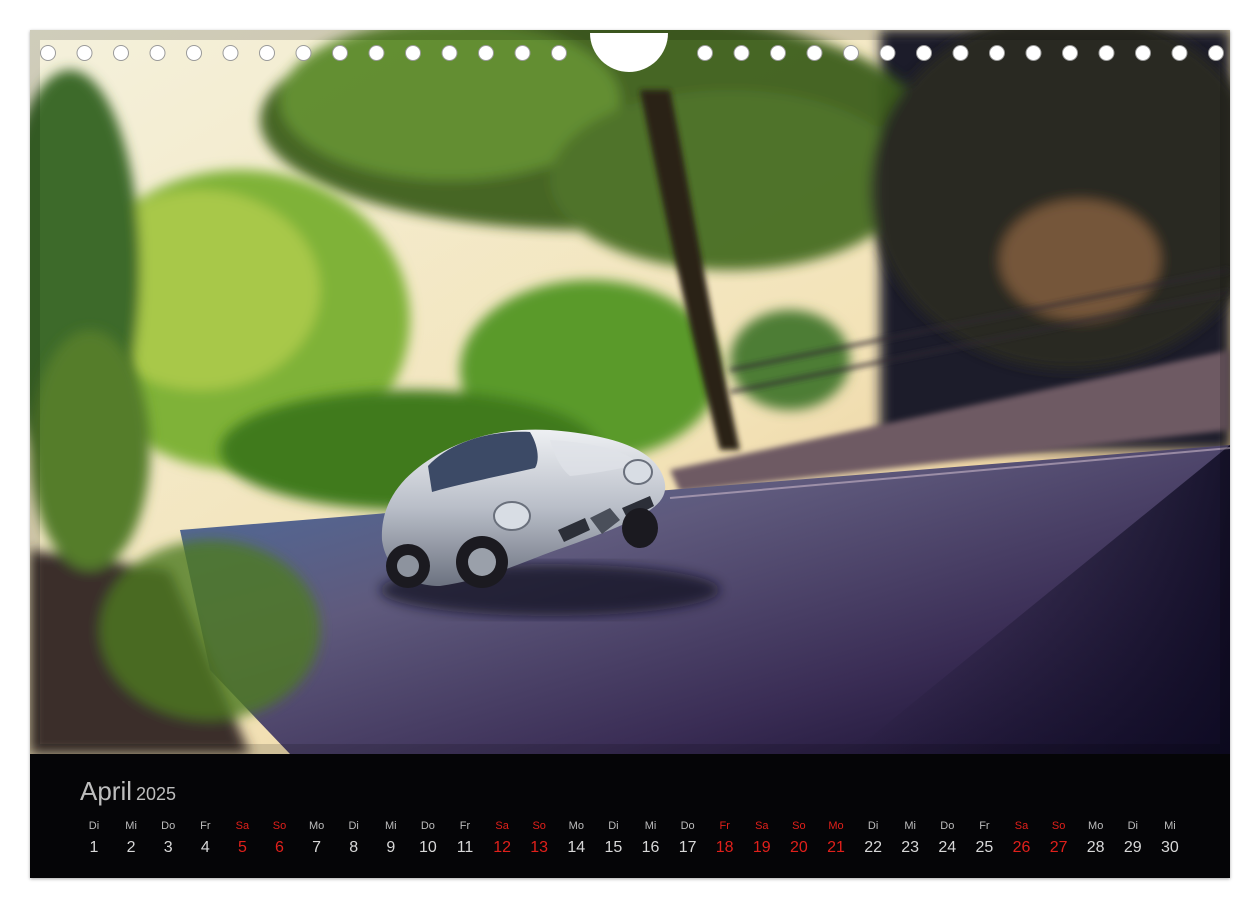  Describe the element at coordinates (984, 847) in the screenshot. I see `day-number: 25` at that location.